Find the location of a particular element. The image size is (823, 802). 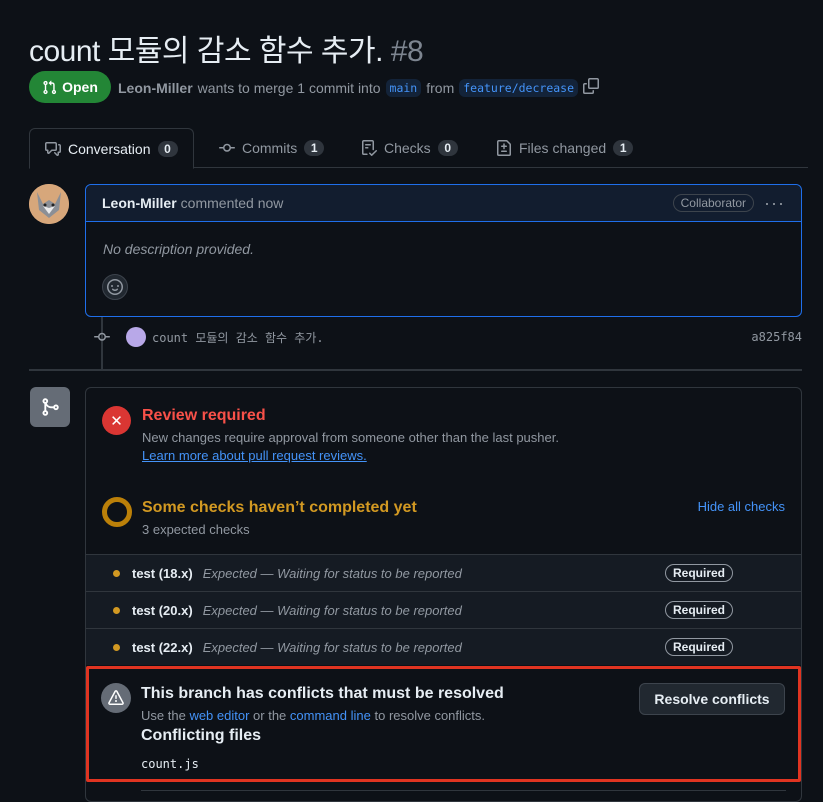

commit-sha: a825f84 is located at coordinates (776, 337).